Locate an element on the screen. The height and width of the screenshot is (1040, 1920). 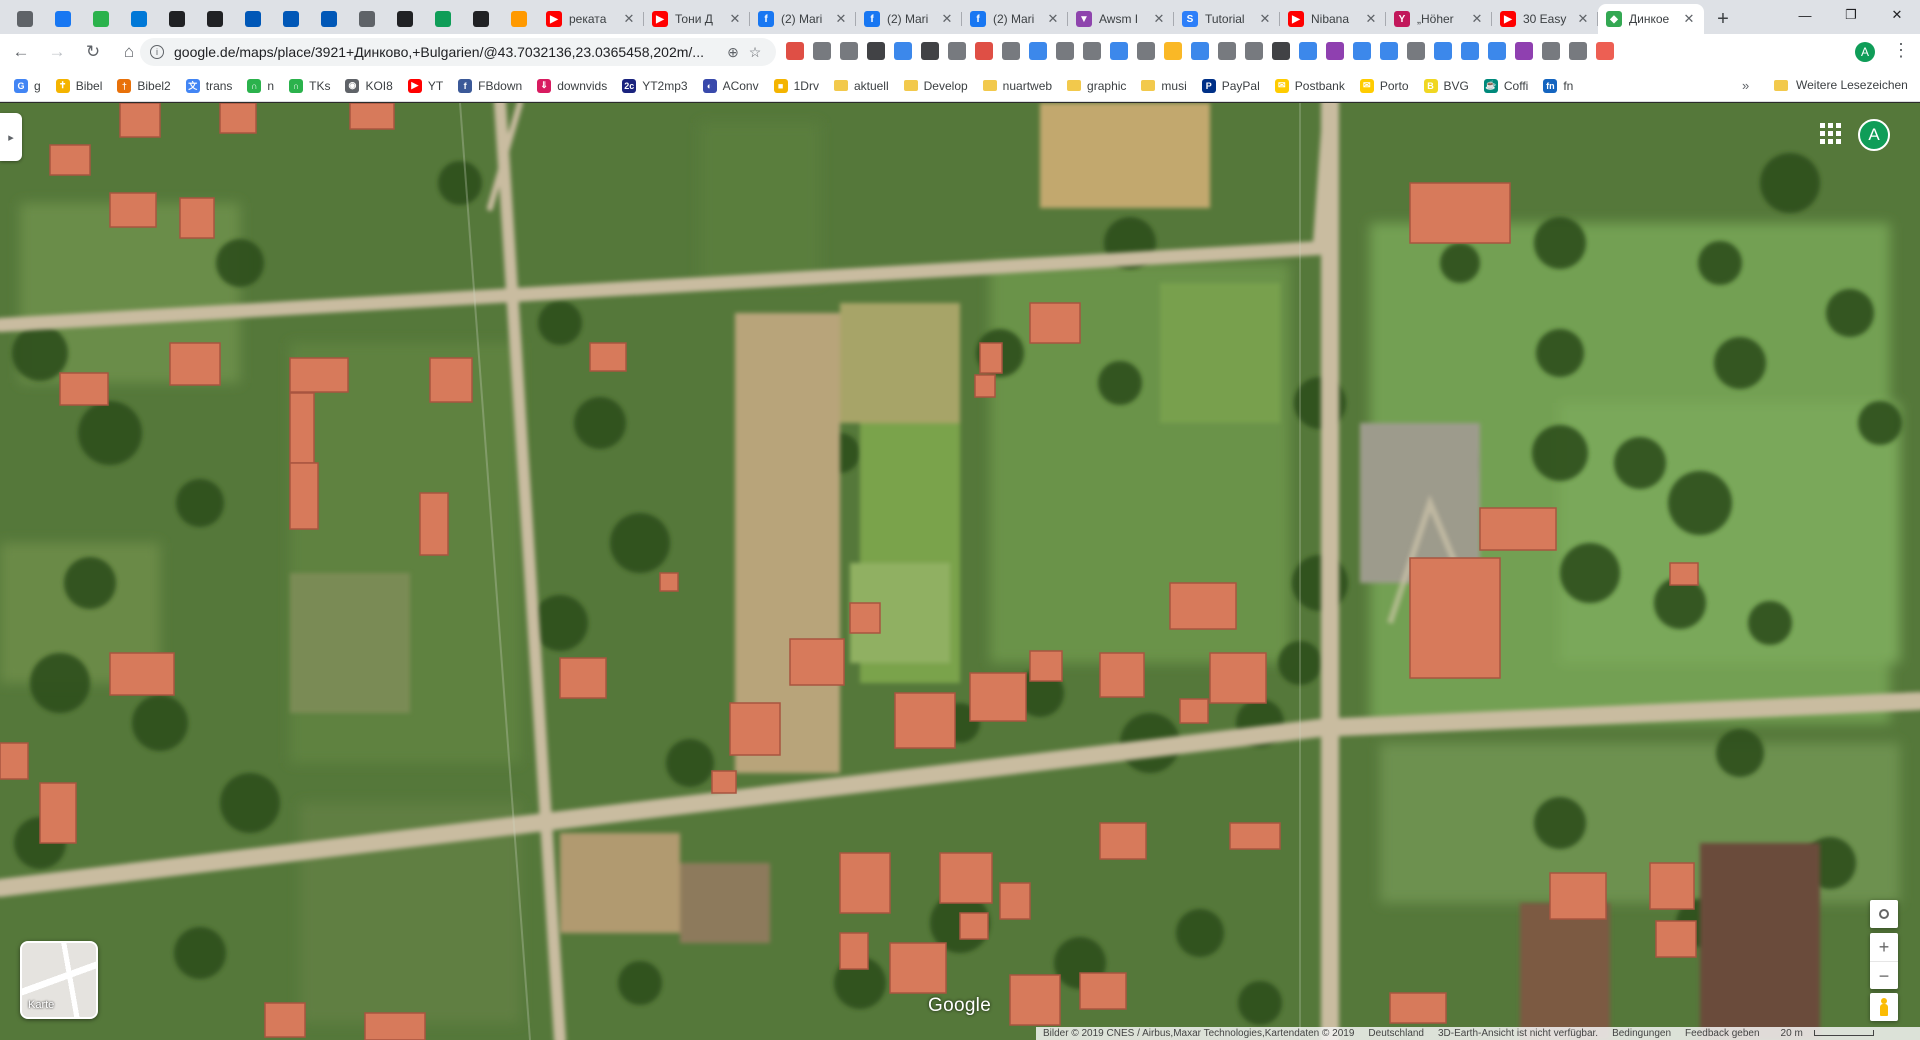
bookmark-folder: aktuell is located at coordinates (861, 86).